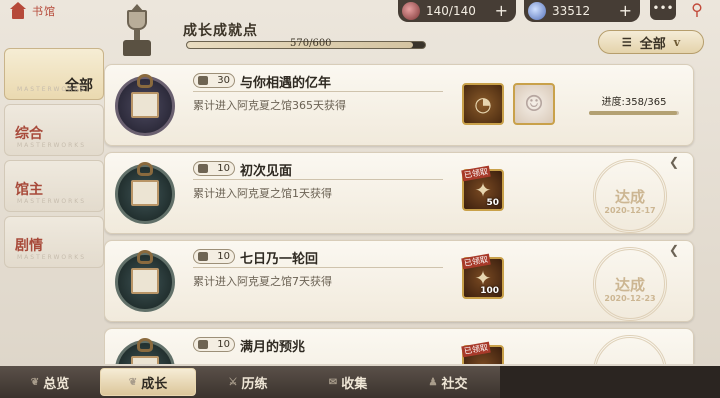 This screenshot has width=720, height=398. Describe the element at coordinates (501, 10) in the screenshot. I see `add-stamina-button: +` at that location.